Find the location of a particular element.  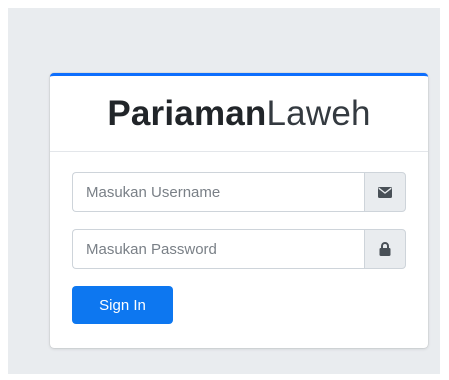

password-addon is located at coordinates (385, 249).